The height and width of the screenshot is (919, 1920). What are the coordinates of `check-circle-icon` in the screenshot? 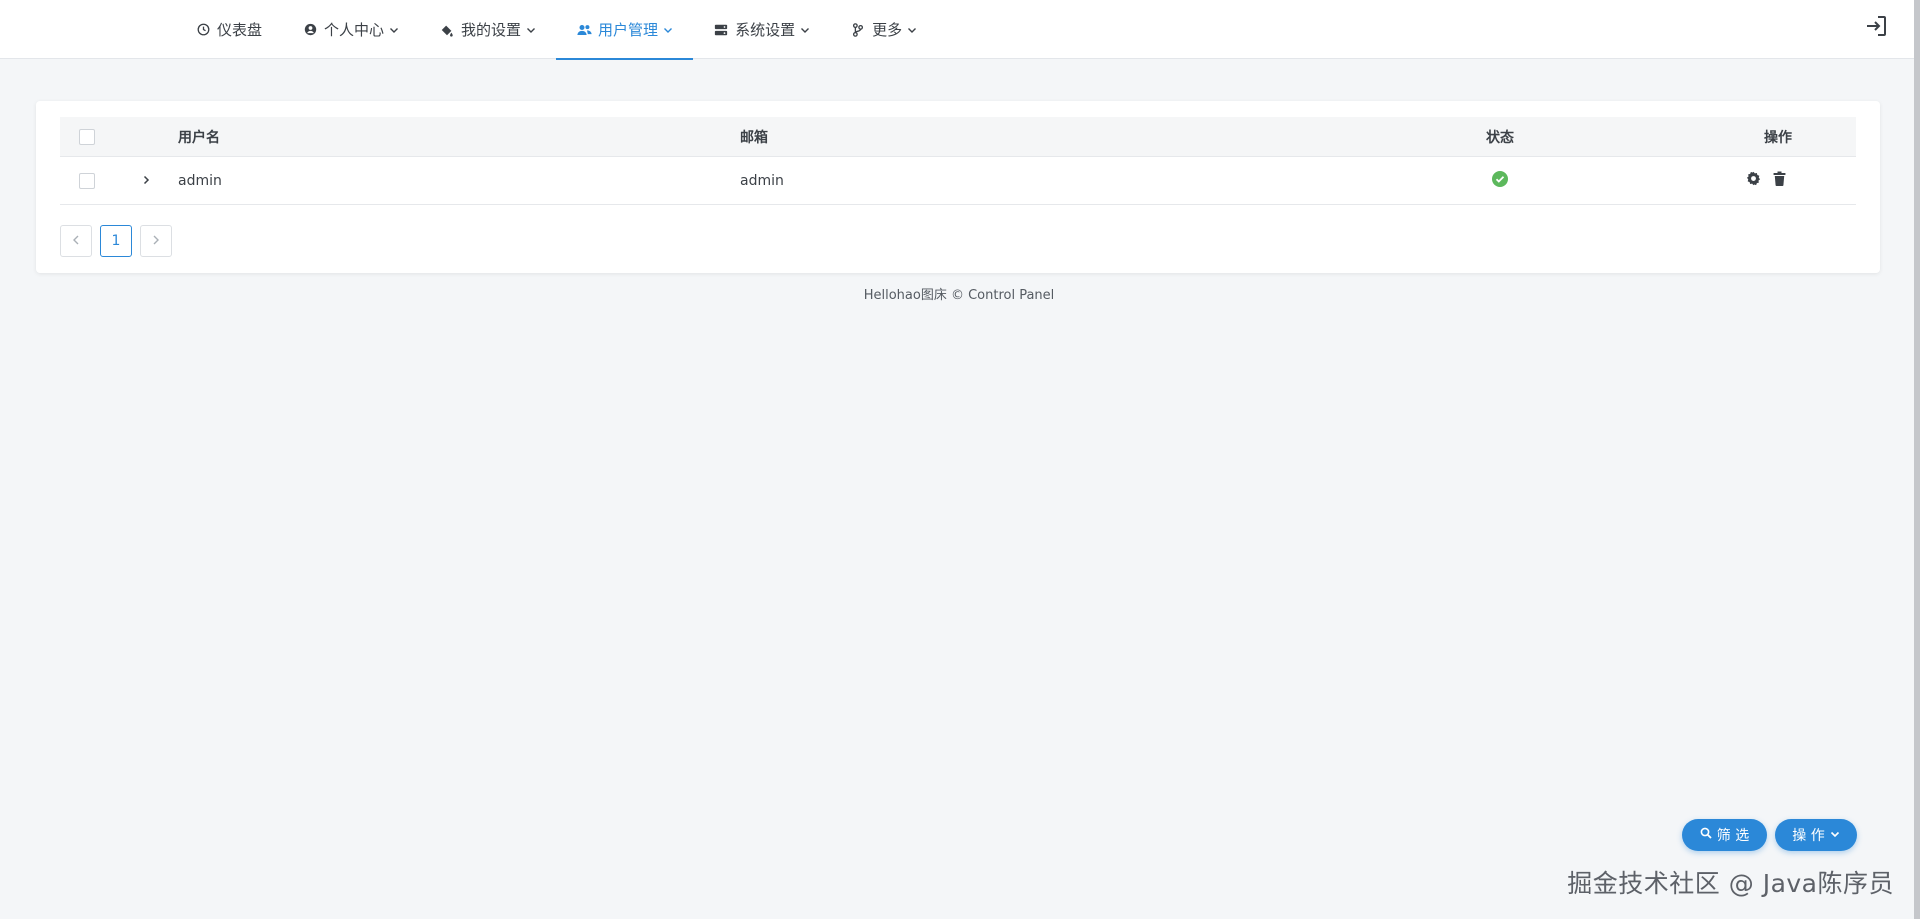 It's located at (1500, 180).